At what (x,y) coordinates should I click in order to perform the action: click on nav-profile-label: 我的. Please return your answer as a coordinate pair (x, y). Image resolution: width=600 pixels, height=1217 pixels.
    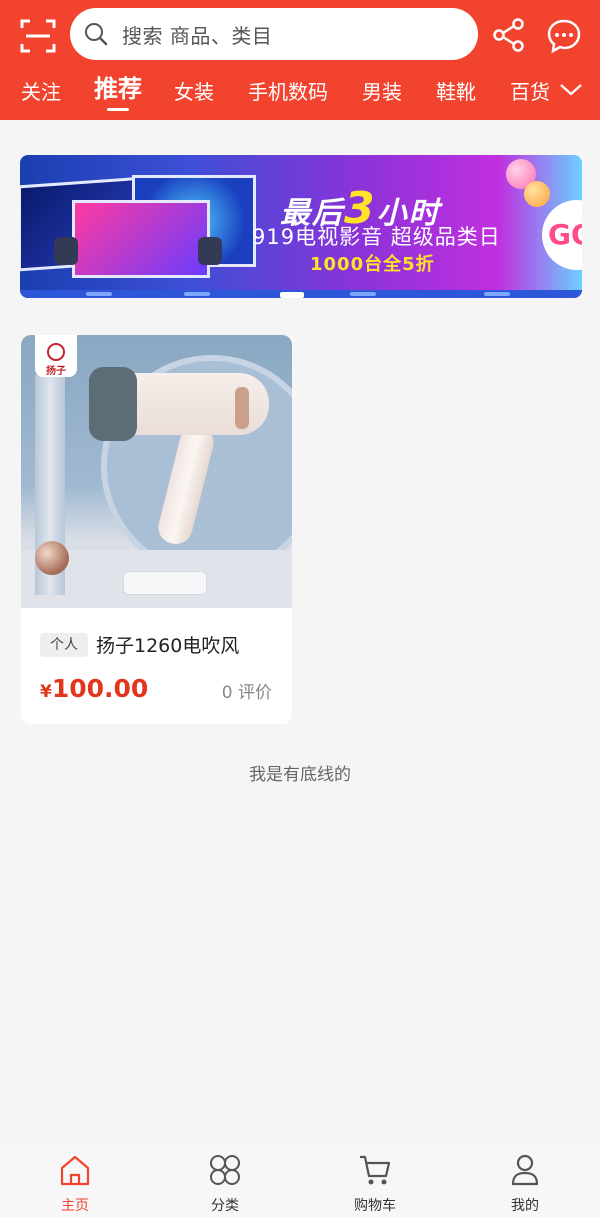
    Looking at the image, I should click on (525, 1206).